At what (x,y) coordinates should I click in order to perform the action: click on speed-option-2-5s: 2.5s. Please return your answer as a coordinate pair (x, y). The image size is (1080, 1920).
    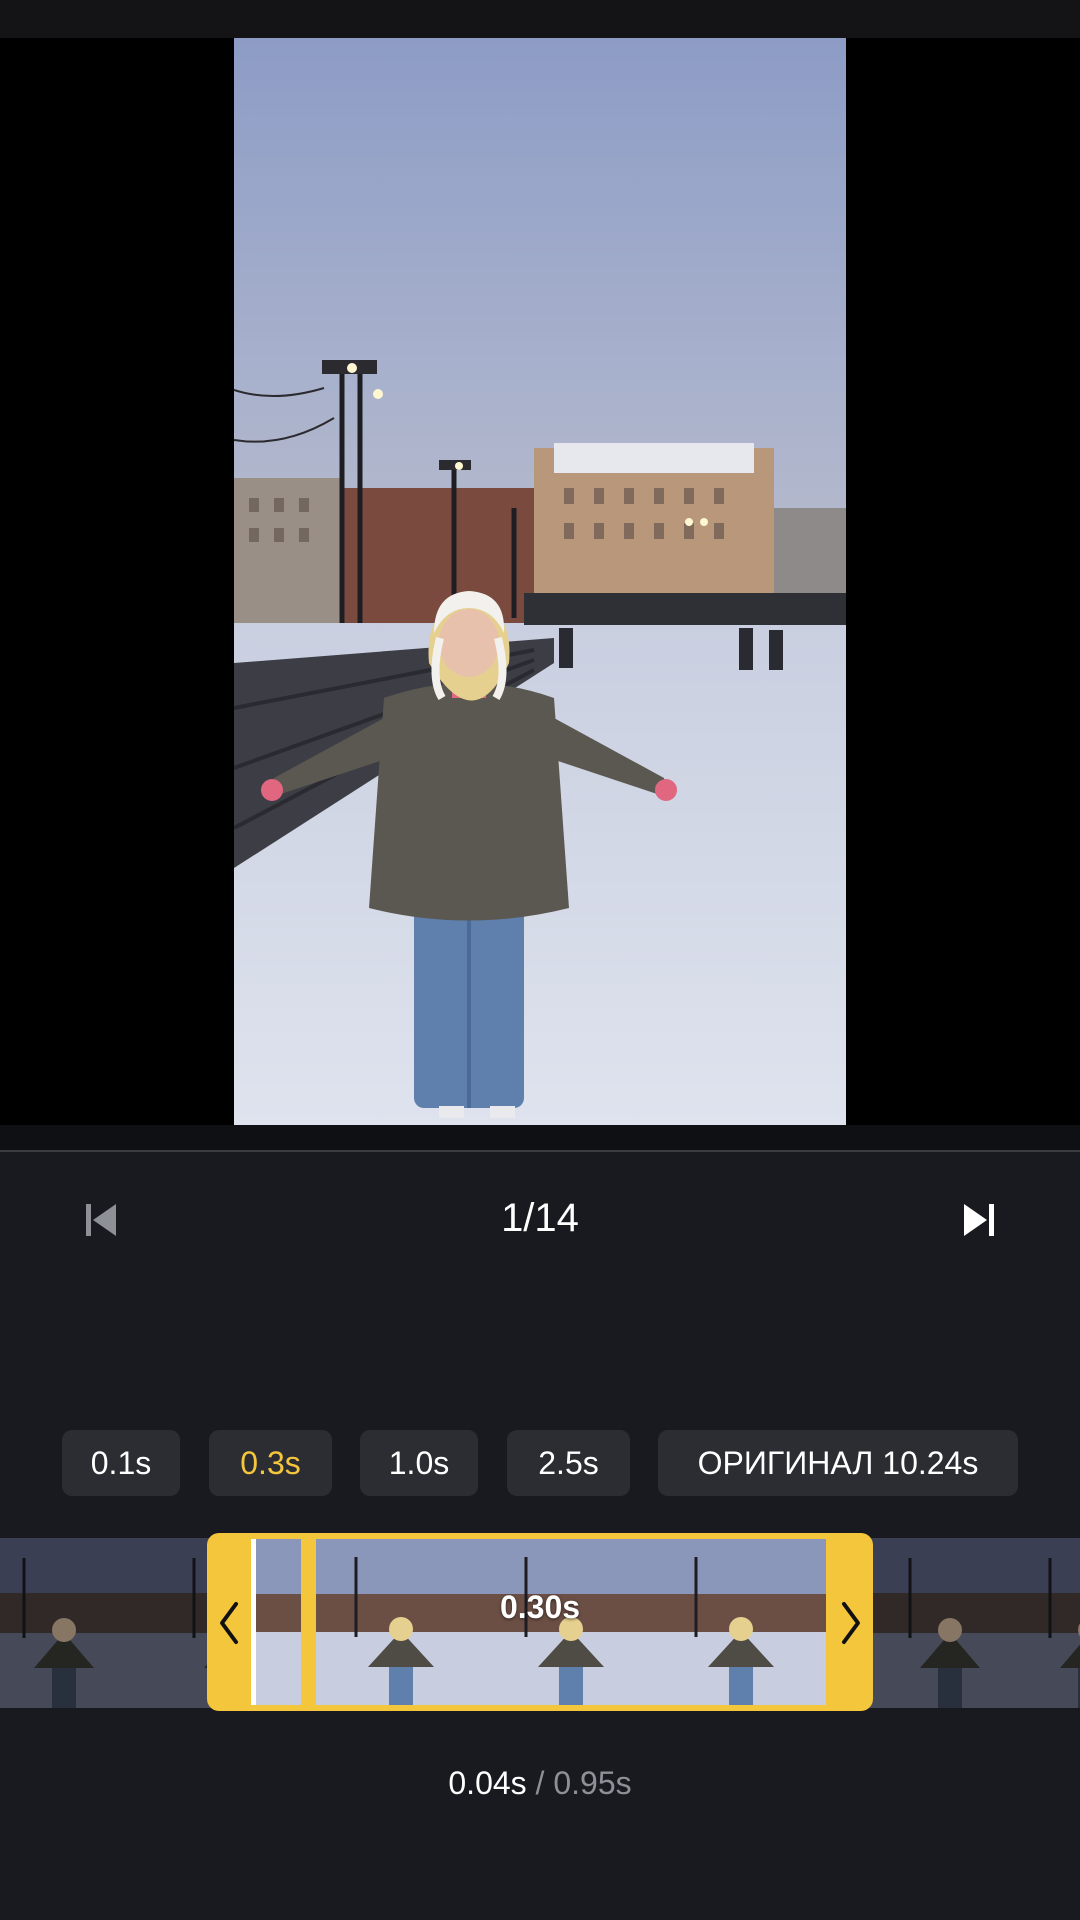
    Looking at the image, I should click on (568, 1463).